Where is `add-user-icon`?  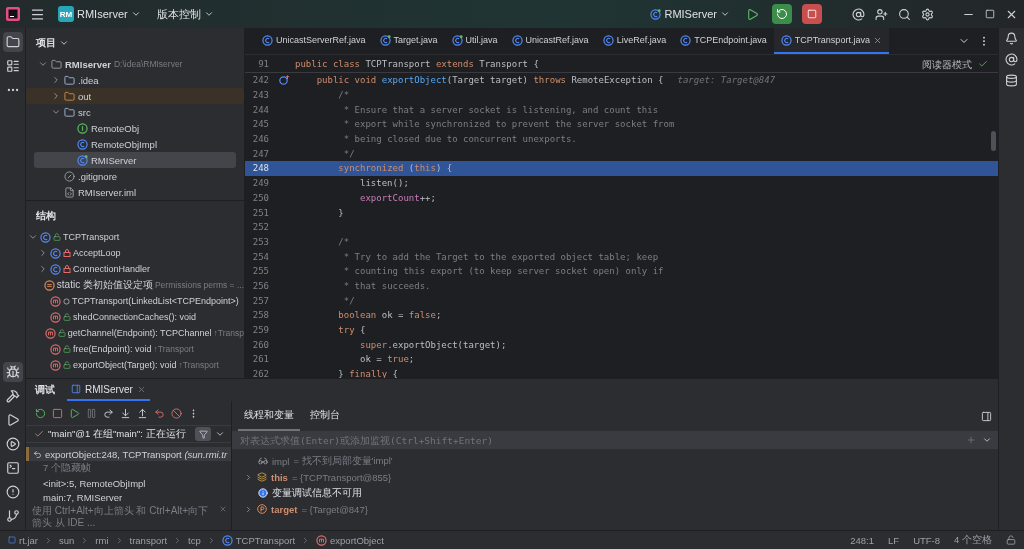 add-user-icon is located at coordinates (881, 14).